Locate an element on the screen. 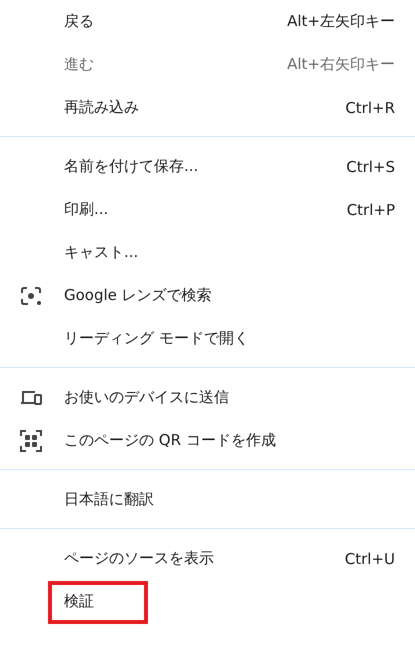  menu-item-label: 戻る is located at coordinates (79, 21).